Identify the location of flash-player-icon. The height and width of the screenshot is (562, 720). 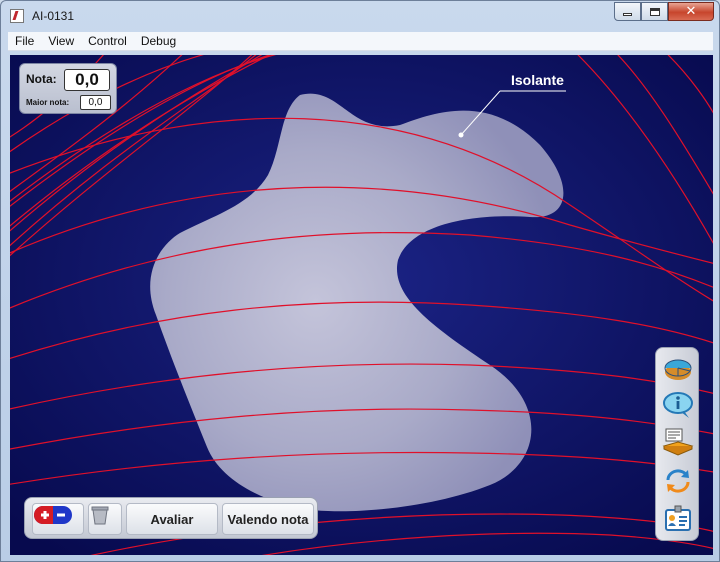
(17, 16).